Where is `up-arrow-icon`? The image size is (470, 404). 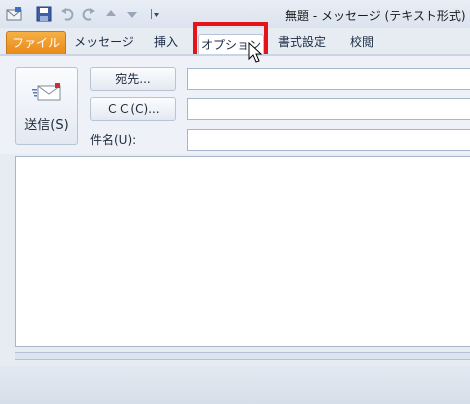 up-arrow-icon is located at coordinates (111, 14).